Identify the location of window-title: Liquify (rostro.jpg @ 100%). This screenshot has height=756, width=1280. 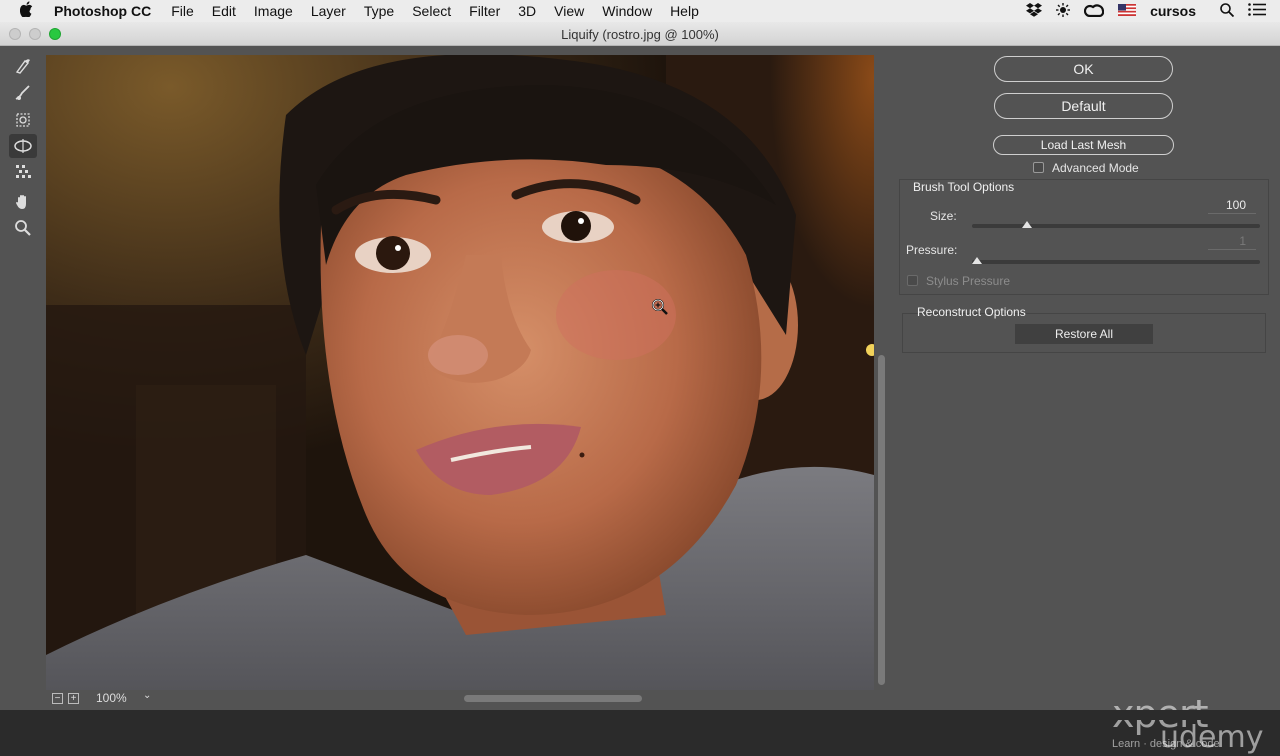
(640, 34).